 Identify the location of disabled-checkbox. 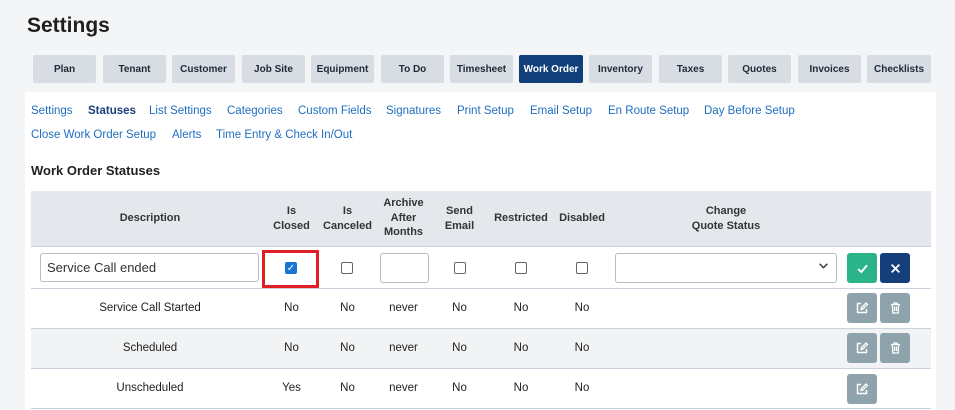
(582, 268).